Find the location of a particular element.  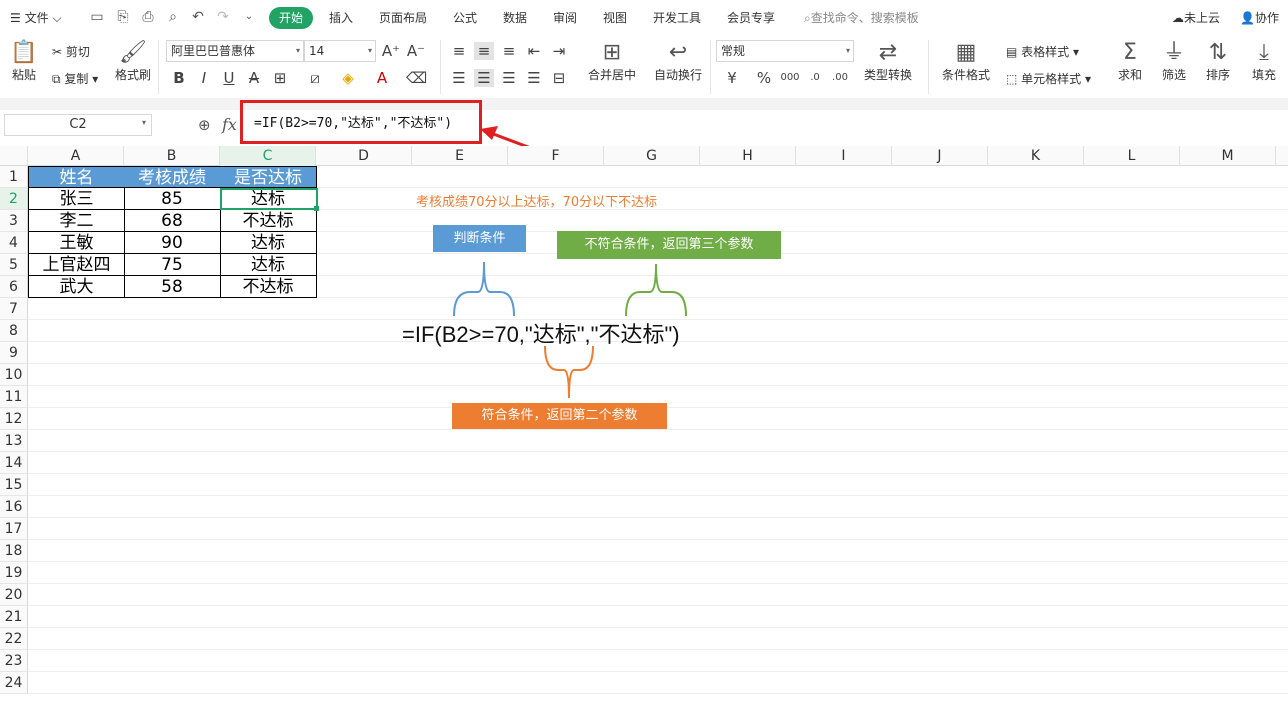

font-color-icon: A is located at coordinates (382, 78).